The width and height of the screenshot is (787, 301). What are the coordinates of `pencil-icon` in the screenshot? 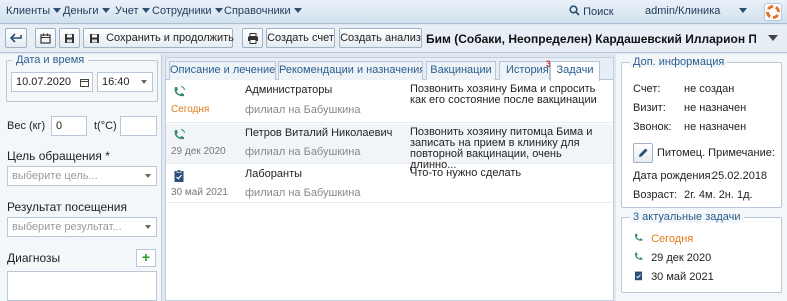 It's located at (643, 152).